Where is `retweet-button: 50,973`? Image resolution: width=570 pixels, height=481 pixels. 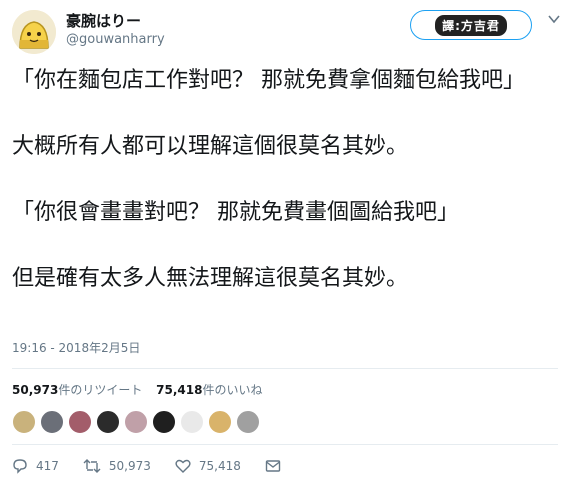 retweet-button: 50,973 is located at coordinates (117, 466).